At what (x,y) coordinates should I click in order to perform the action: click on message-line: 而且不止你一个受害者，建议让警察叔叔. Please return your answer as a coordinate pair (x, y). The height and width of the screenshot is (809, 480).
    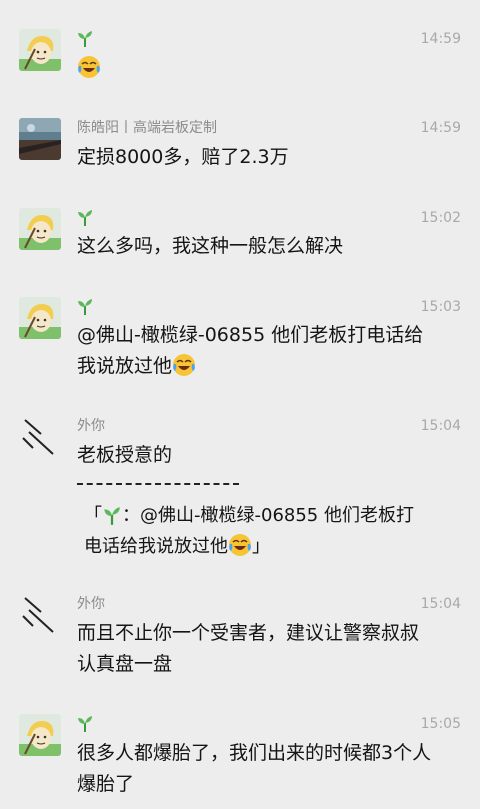
    Looking at the image, I should click on (248, 633).